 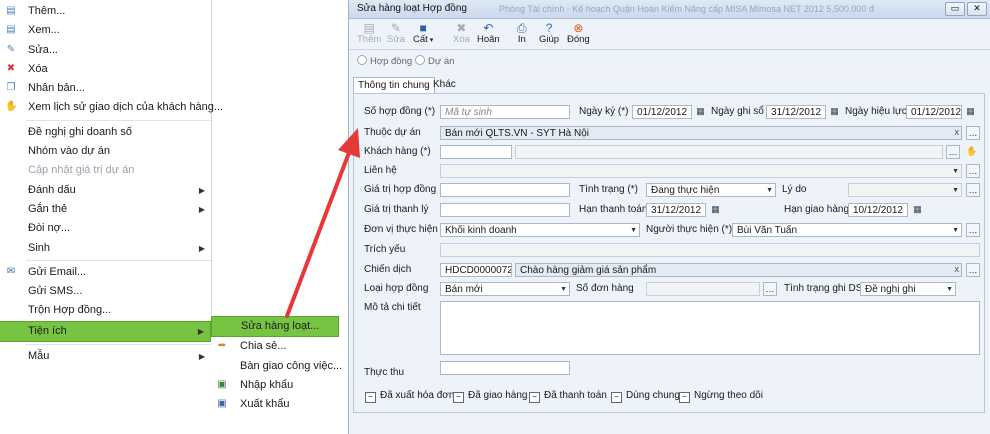 What do you see at coordinates (349, 143) in the screenshot?
I see `arrow-head` at bounding box center [349, 143].